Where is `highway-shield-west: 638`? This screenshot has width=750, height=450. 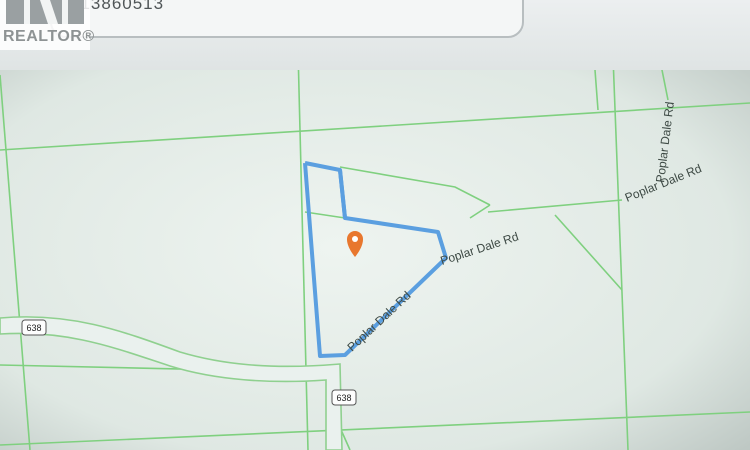
highway-shield-west: 638 is located at coordinates (34, 327).